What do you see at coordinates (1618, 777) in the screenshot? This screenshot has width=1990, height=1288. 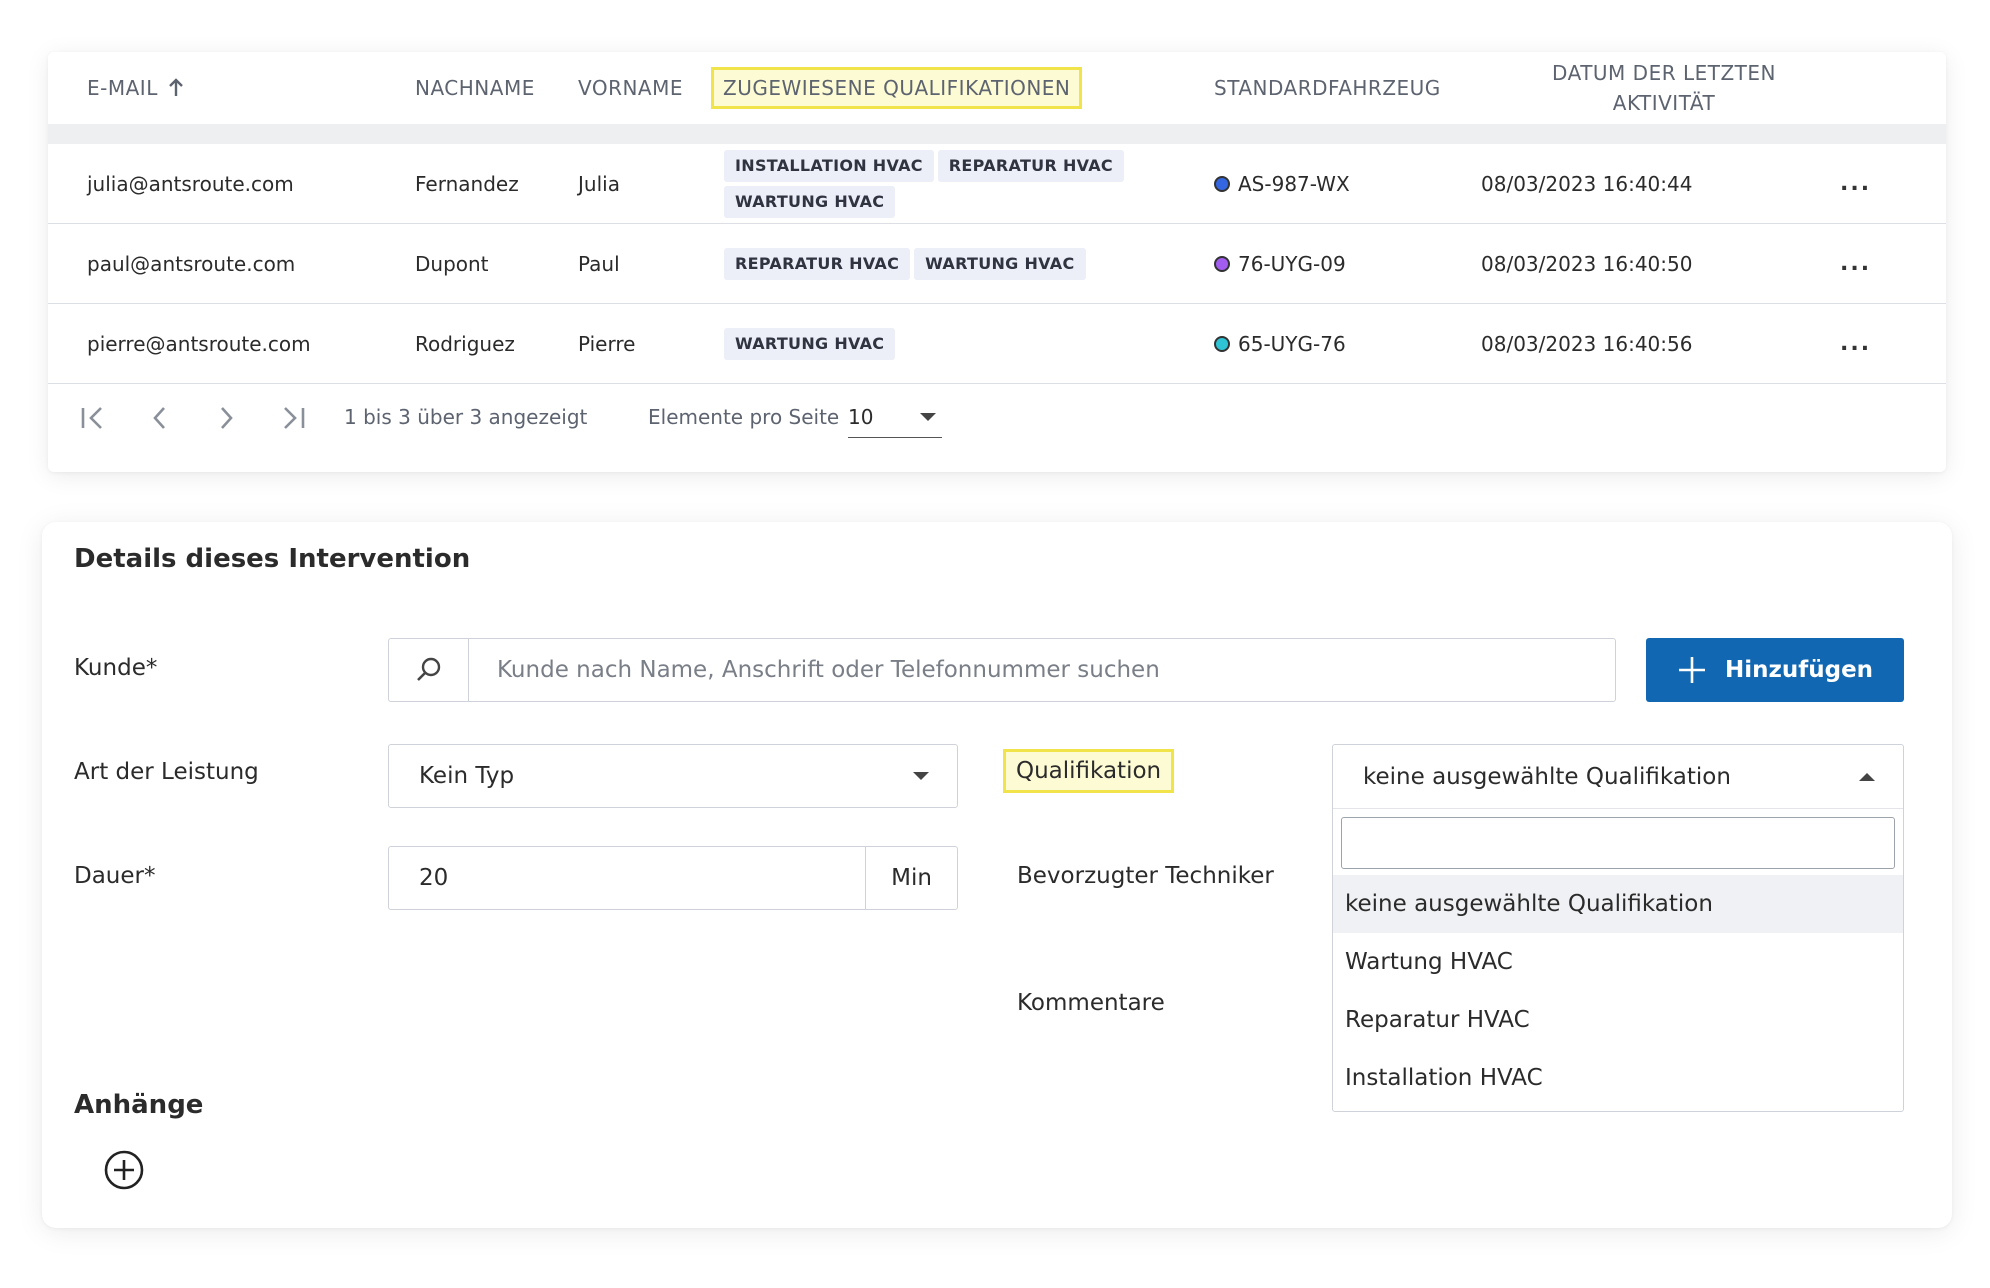 I see `qualification-select: keine ausgewählte Qualifikation` at bounding box center [1618, 777].